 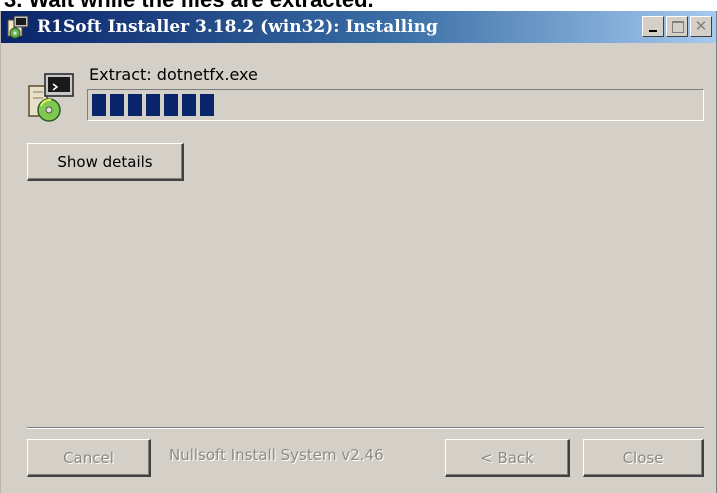 What do you see at coordinates (365, 428) in the screenshot?
I see `footer-divider` at bounding box center [365, 428].